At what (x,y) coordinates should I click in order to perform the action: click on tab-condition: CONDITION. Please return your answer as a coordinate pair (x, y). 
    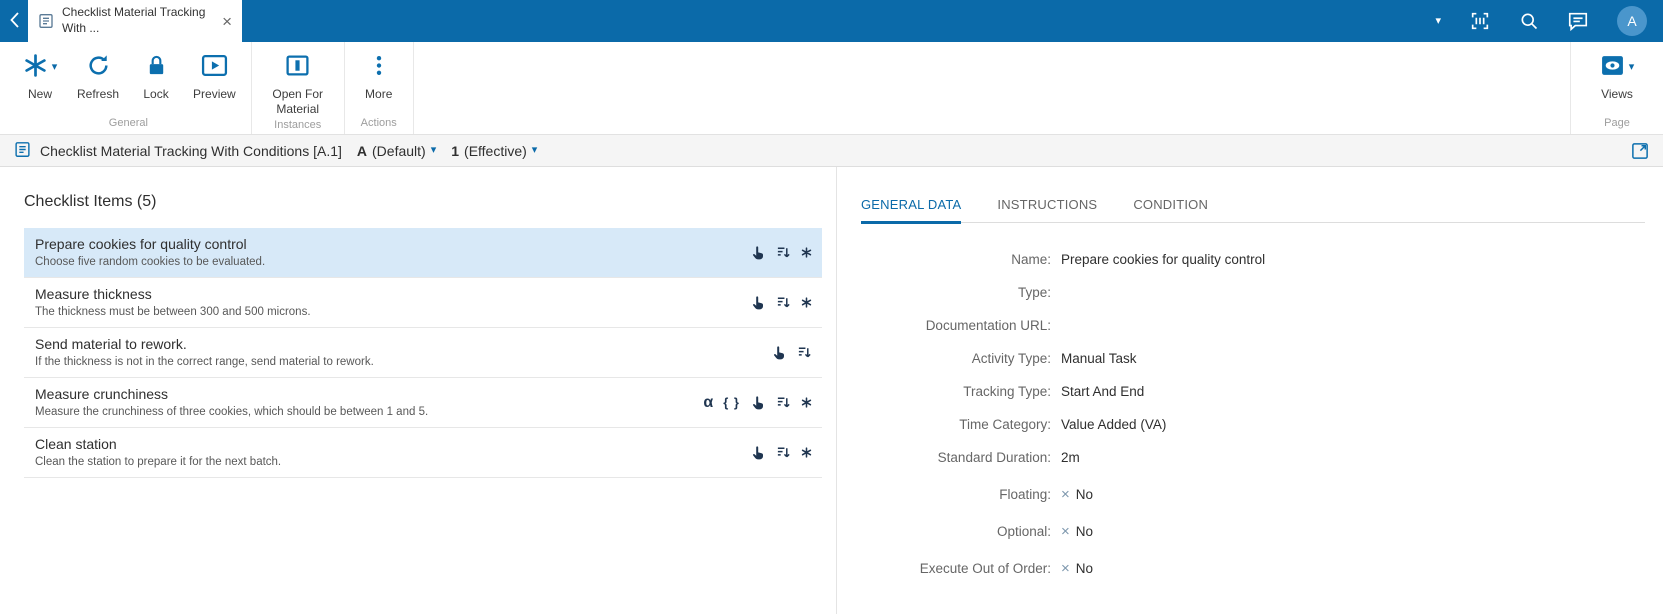
    Looking at the image, I should click on (1170, 210).